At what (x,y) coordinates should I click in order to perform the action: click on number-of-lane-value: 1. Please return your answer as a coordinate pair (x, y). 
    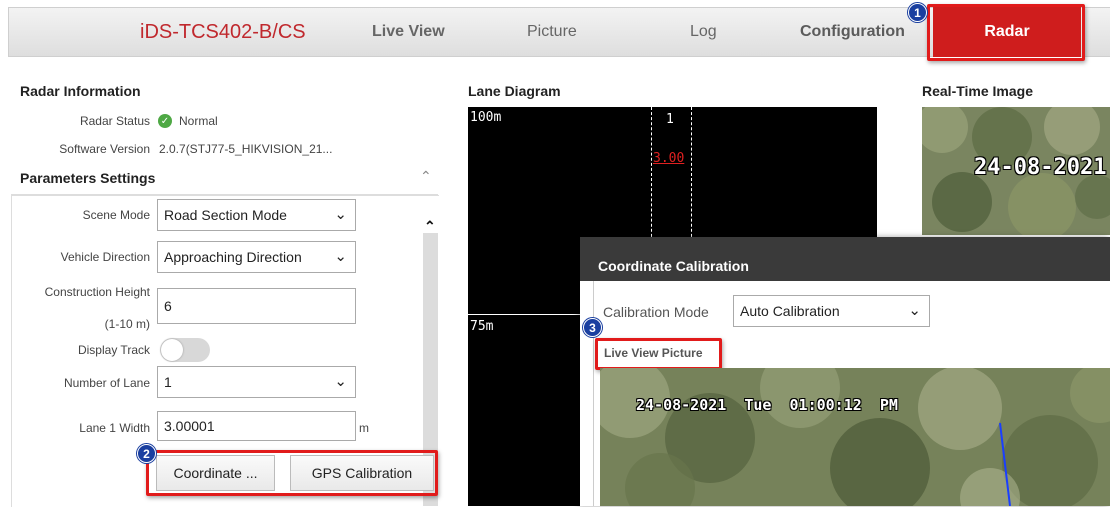
    Looking at the image, I should click on (168, 382).